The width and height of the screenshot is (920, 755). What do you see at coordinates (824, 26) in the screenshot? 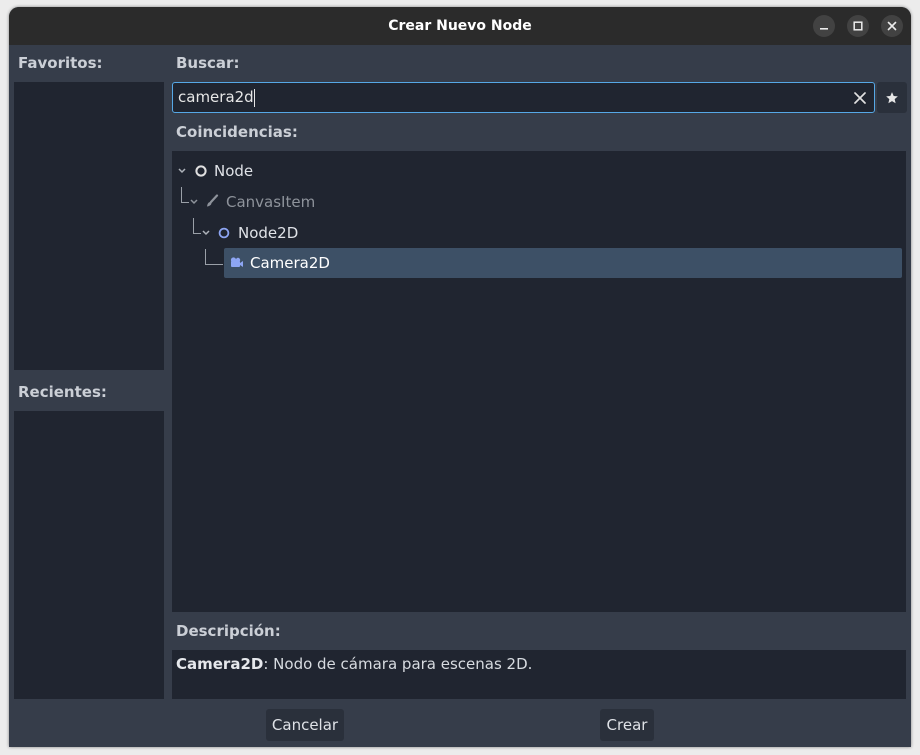
I see `minimize-button` at bounding box center [824, 26].